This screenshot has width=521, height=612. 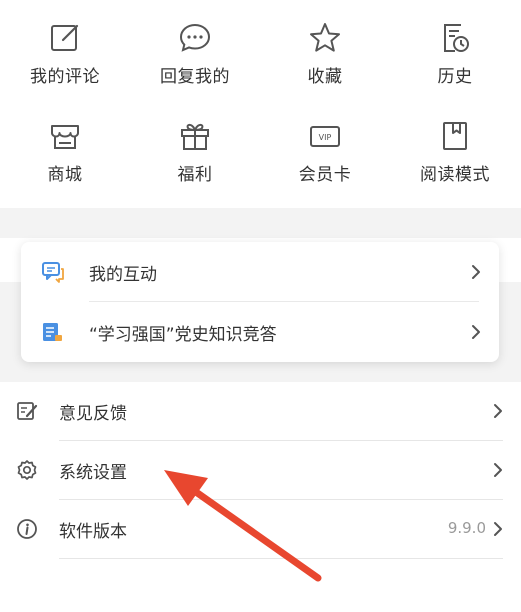 What do you see at coordinates (455, 65) in the screenshot?
I see `grid-item-history: 历史` at bounding box center [455, 65].